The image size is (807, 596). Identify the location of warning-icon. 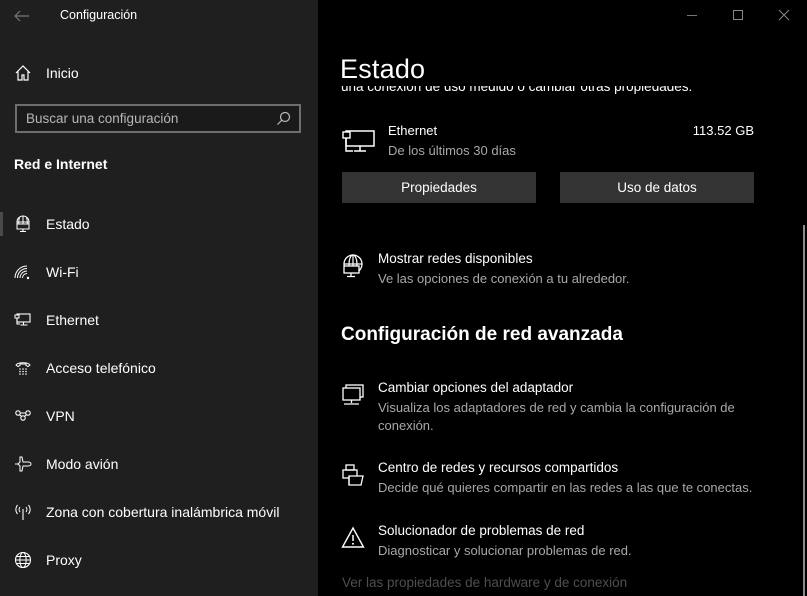
(353, 538).